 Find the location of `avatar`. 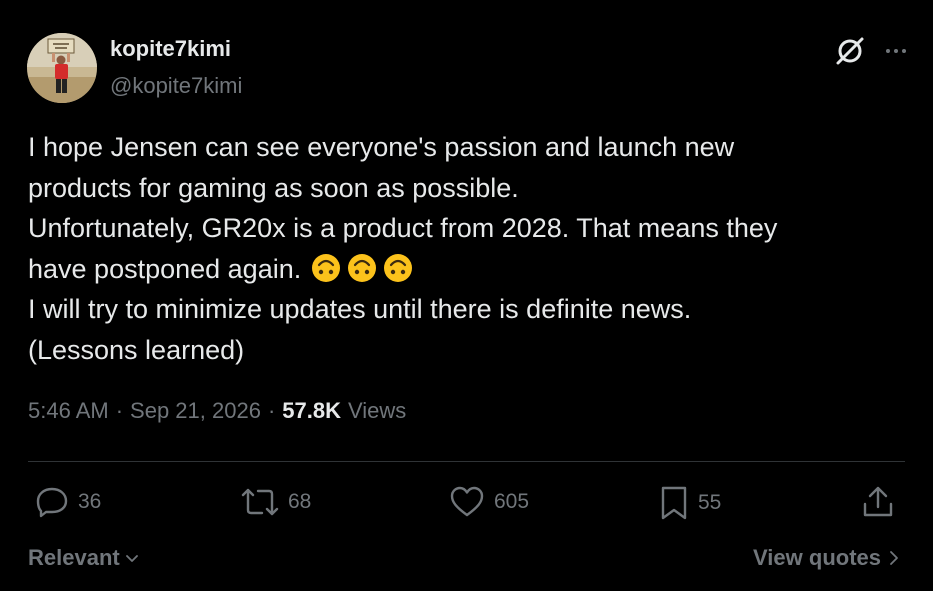

avatar is located at coordinates (62, 68).